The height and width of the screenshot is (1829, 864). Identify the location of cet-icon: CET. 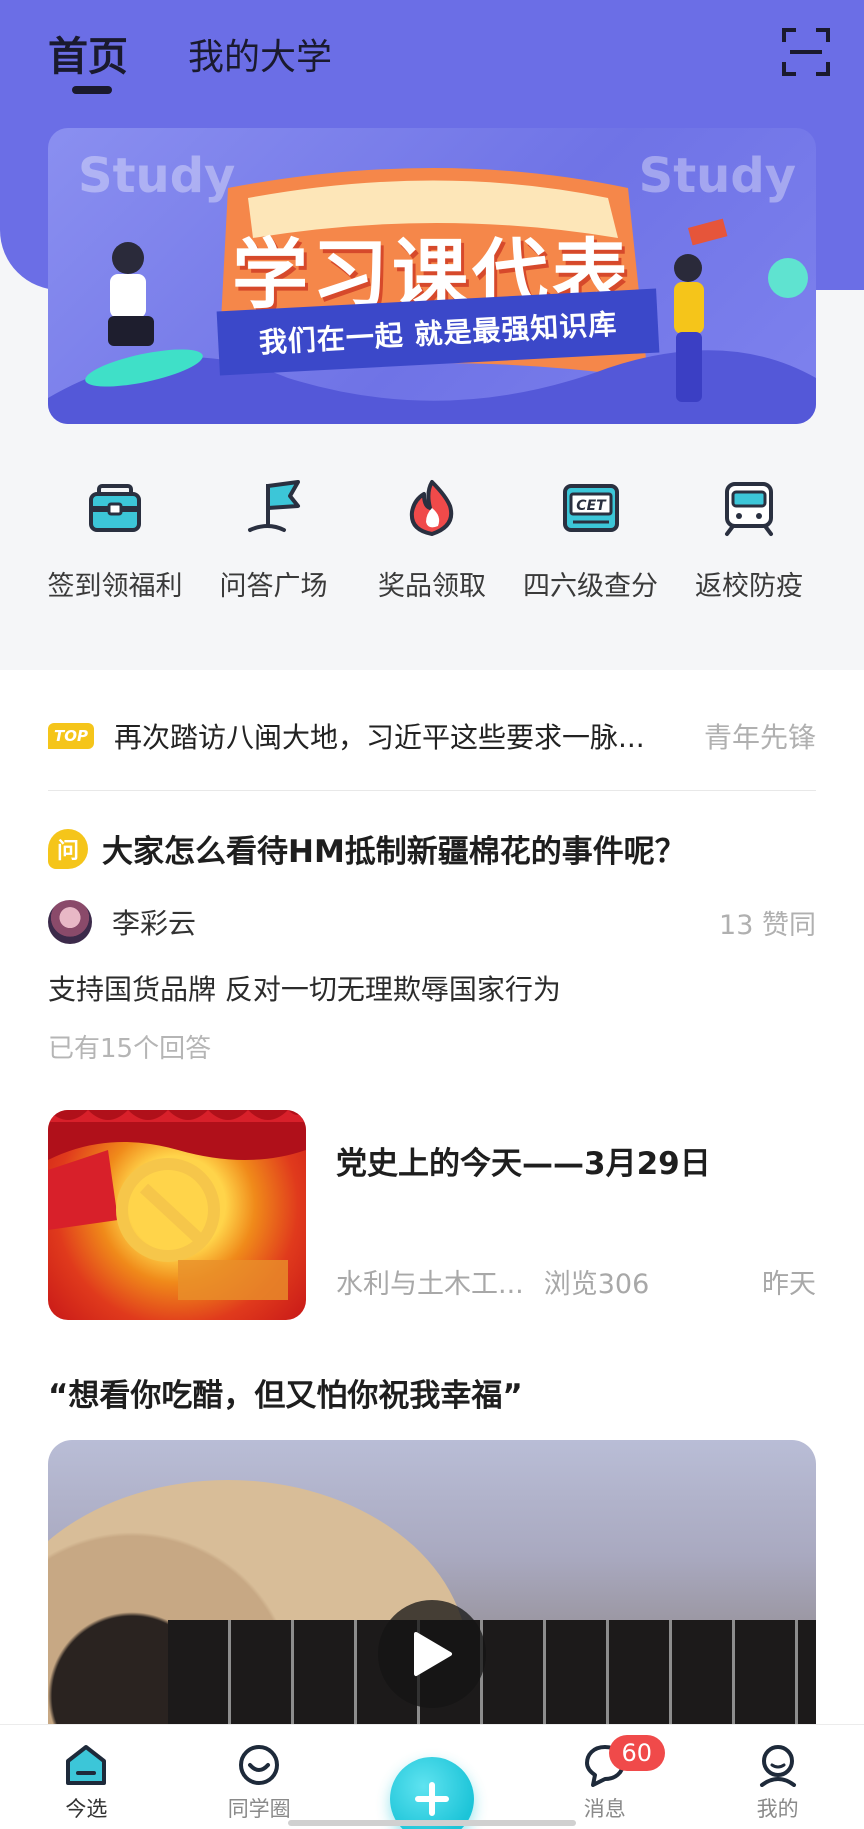
(590, 508).